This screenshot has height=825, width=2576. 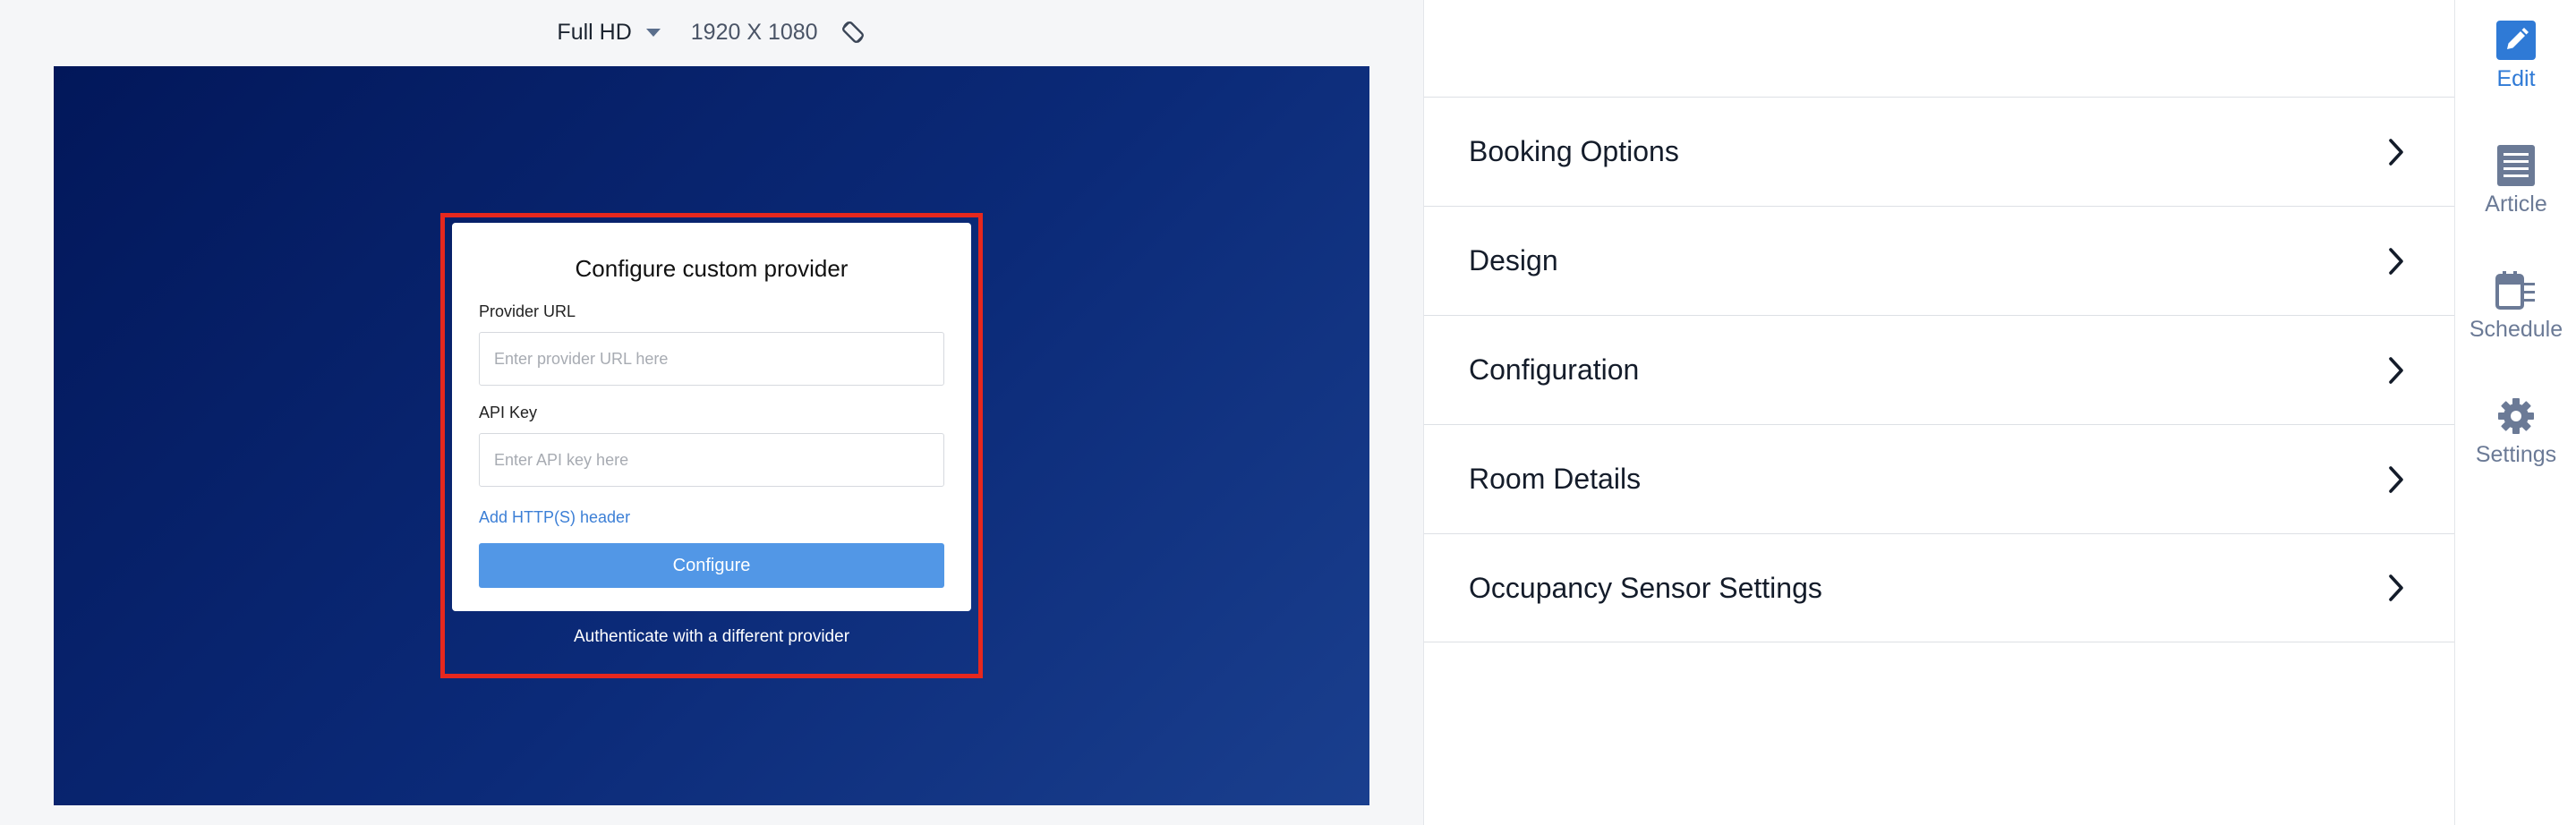 I want to click on edit-icon, so click(x=2516, y=40).